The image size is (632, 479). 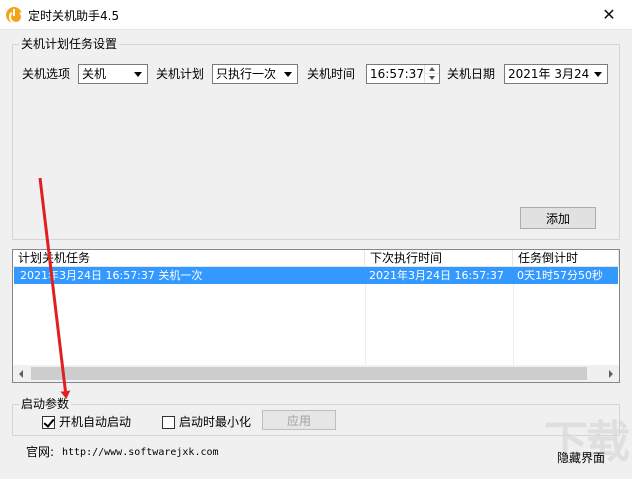 What do you see at coordinates (610, 373) in the screenshot?
I see `scroll-right-icon` at bounding box center [610, 373].